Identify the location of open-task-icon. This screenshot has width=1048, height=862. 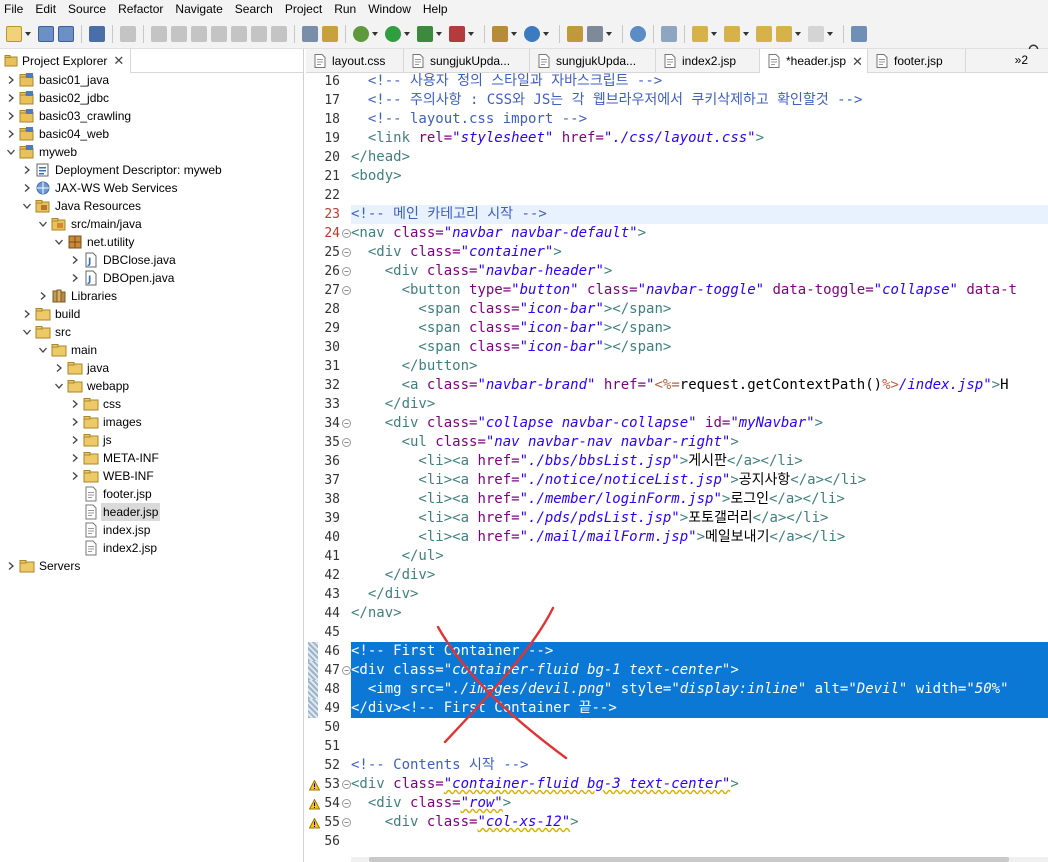
(595, 33).